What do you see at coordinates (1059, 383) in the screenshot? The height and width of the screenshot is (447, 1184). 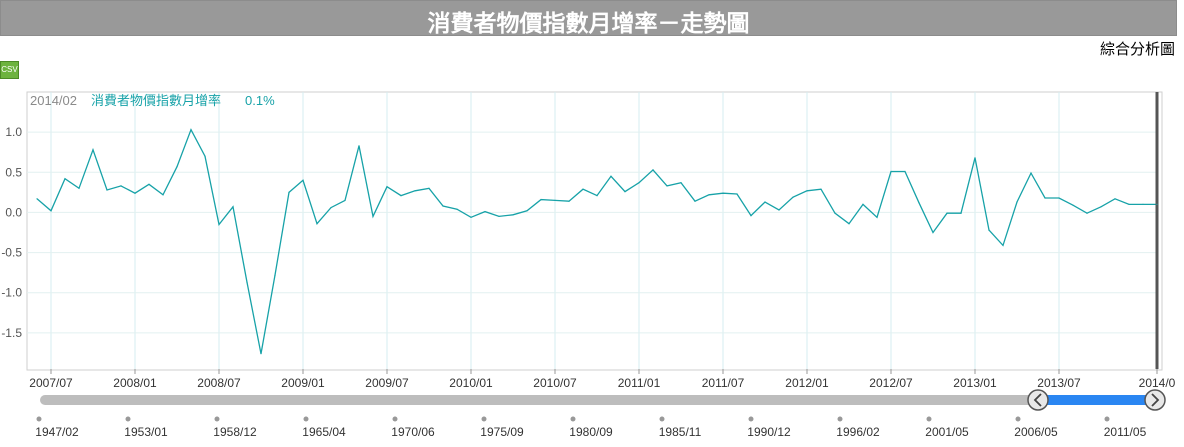 I see `x-tick-label: 2013/07` at bounding box center [1059, 383].